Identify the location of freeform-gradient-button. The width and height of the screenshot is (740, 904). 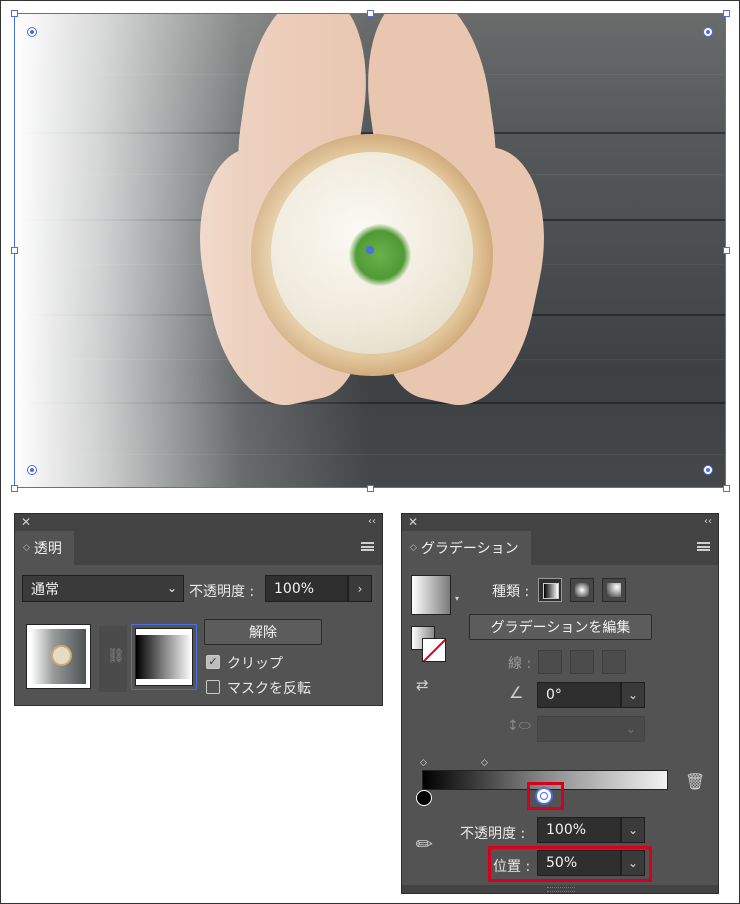
(614, 590).